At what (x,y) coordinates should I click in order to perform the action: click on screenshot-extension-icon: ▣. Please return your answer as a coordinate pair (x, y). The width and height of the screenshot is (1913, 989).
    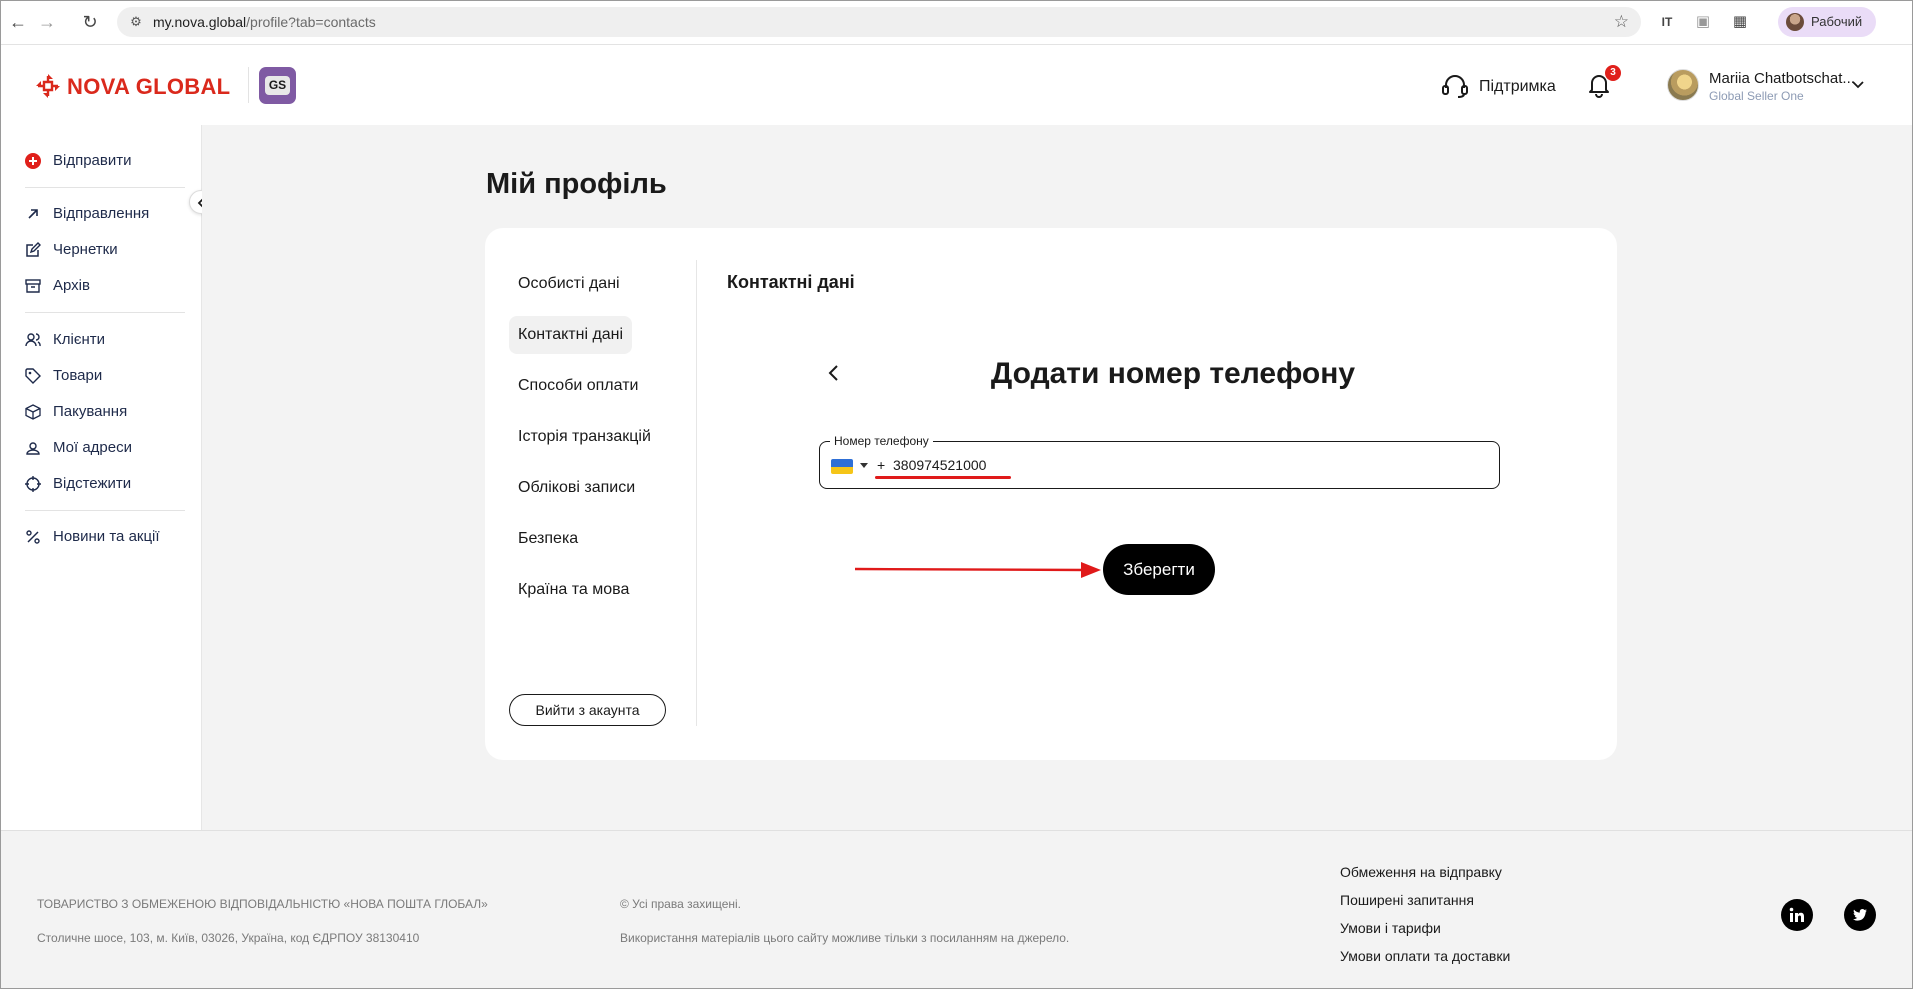
    Looking at the image, I should click on (1703, 22).